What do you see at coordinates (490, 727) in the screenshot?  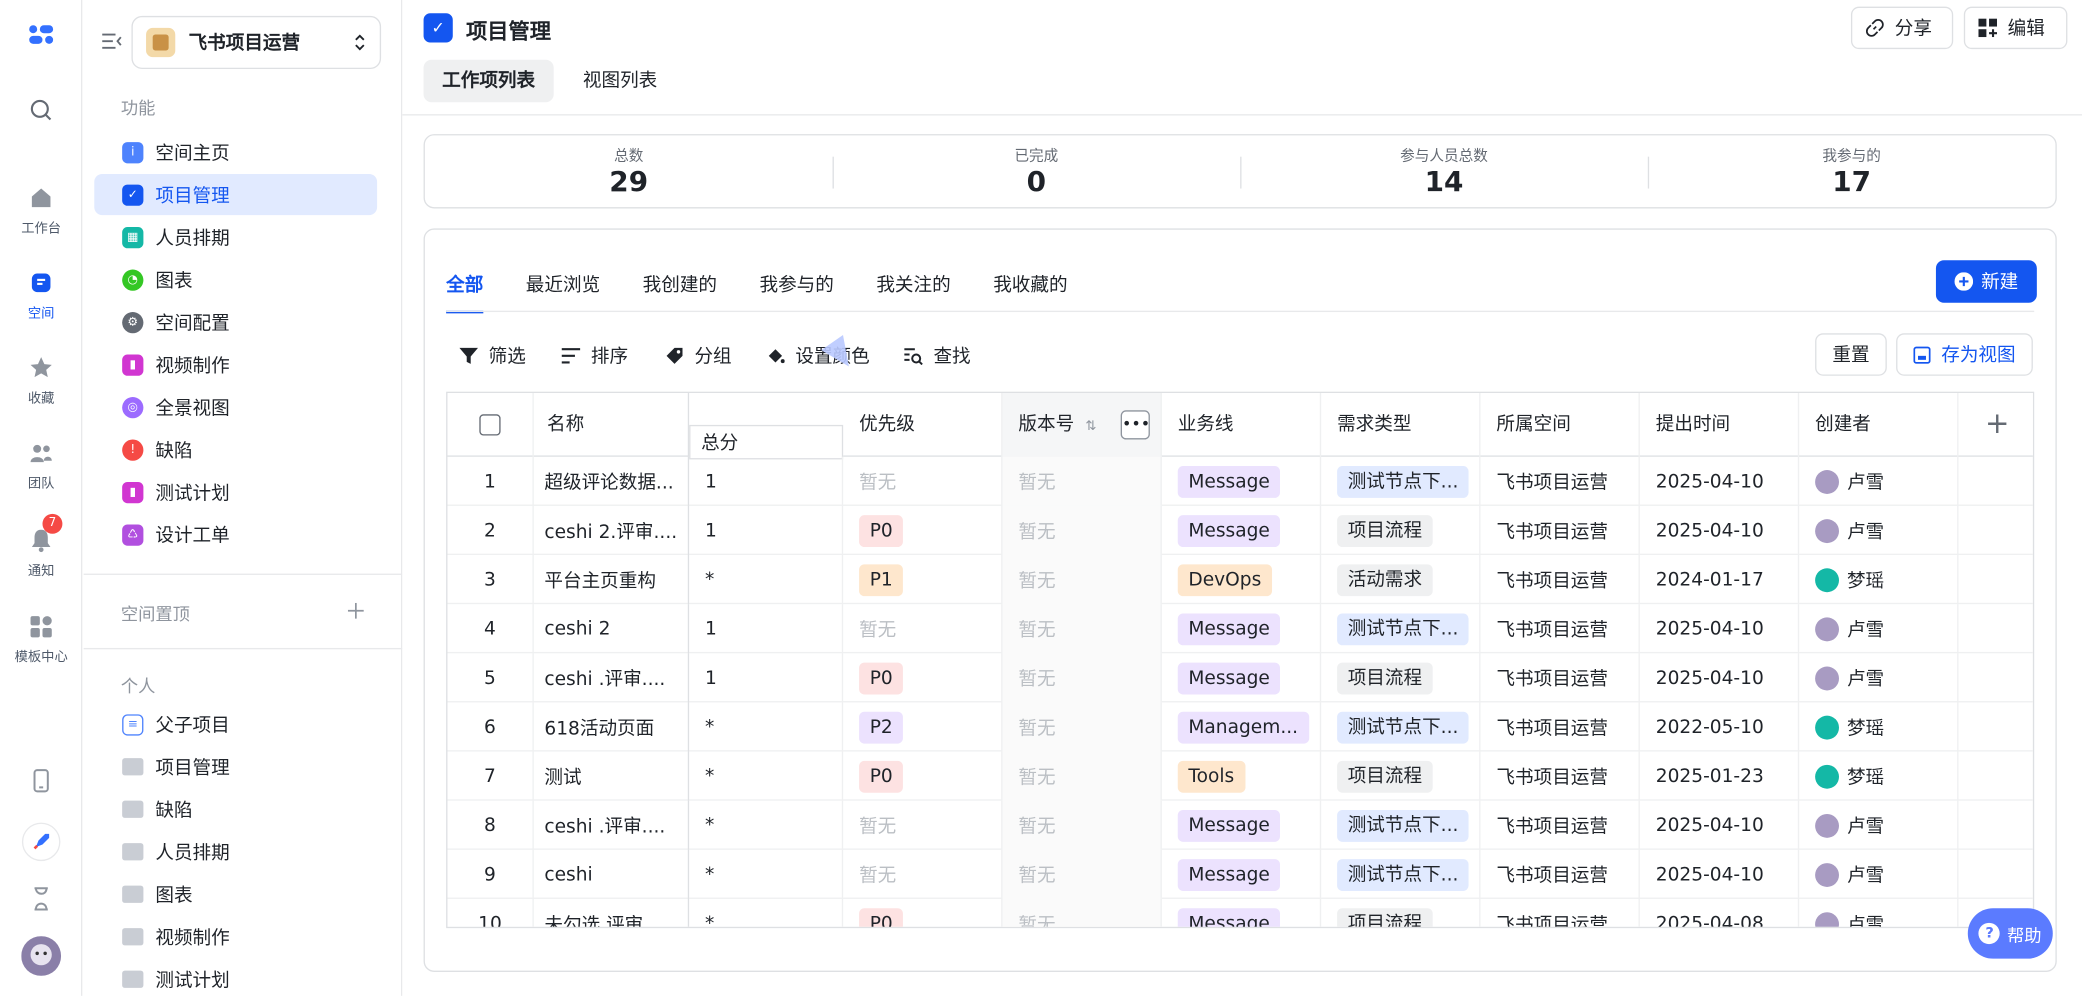 I see `cell-no: 6` at bounding box center [490, 727].